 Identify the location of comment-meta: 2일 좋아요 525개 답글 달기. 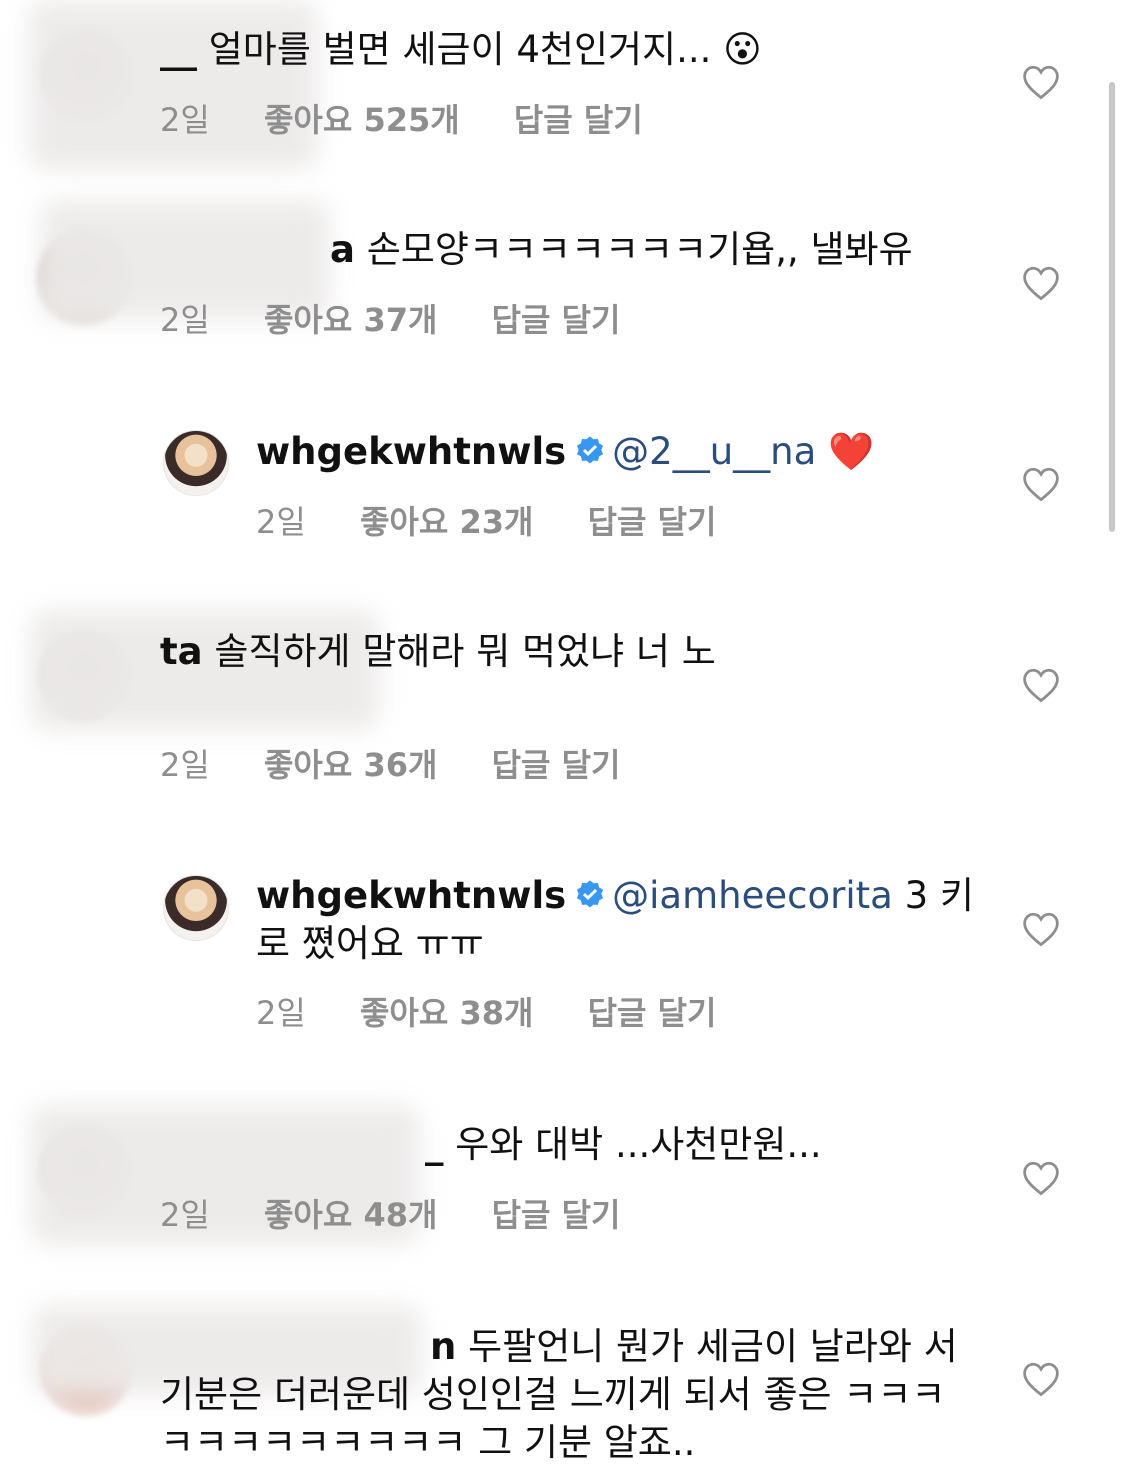
(423, 120).